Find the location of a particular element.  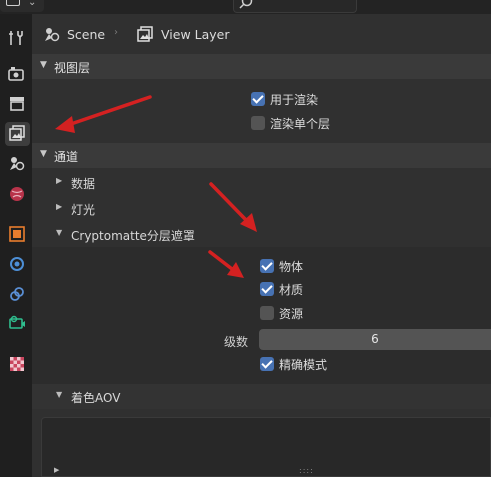

tab-scene is located at coordinates (17, 164).